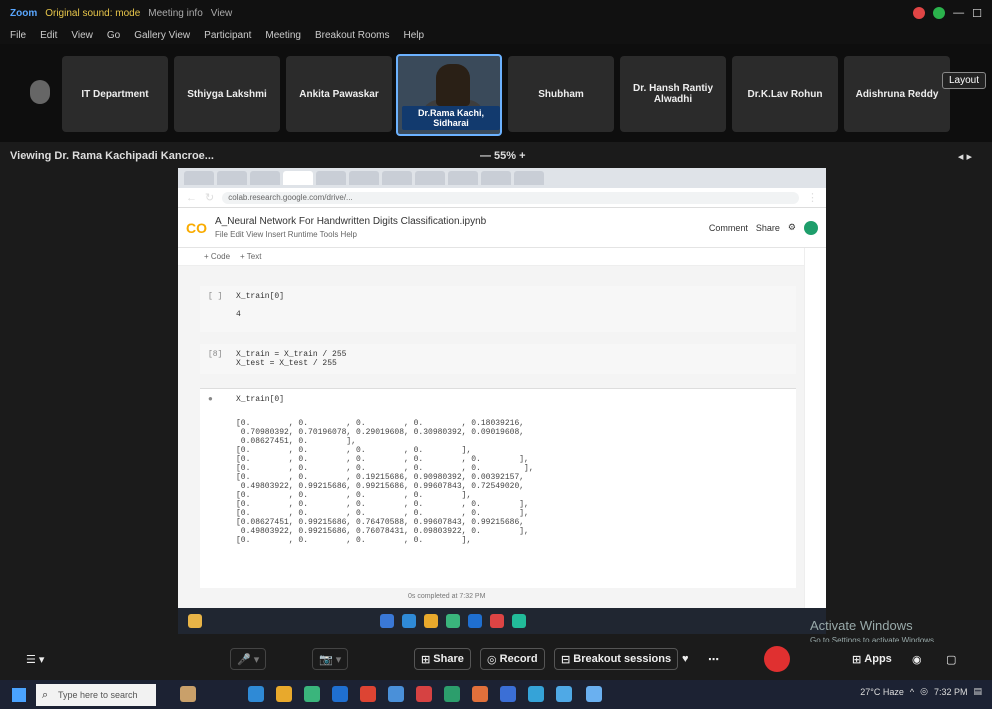 This screenshot has width=992, height=709. I want to click on tray-chevron-icon: ^, so click(912, 692).